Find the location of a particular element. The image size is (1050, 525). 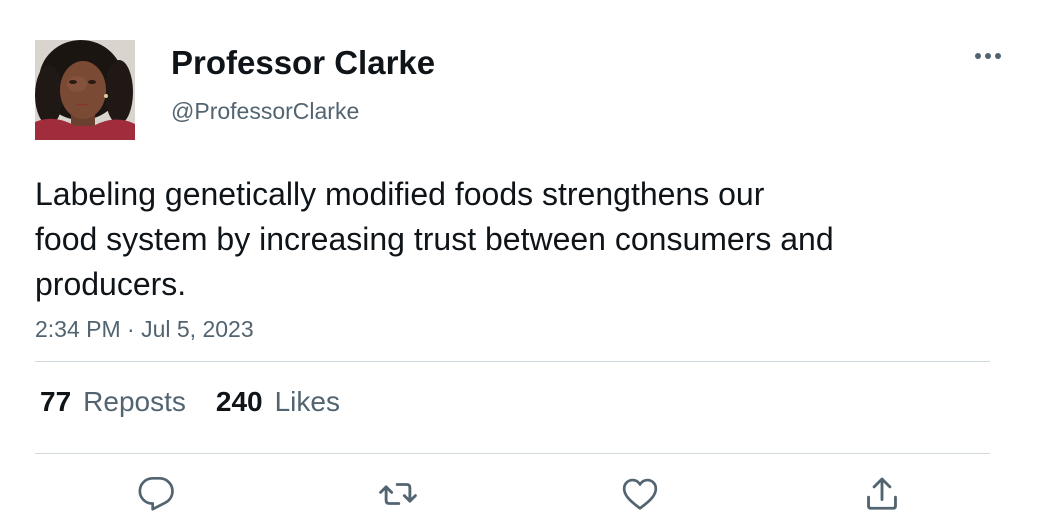

reposts-label: Reposts is located at coordinates (134, 401).